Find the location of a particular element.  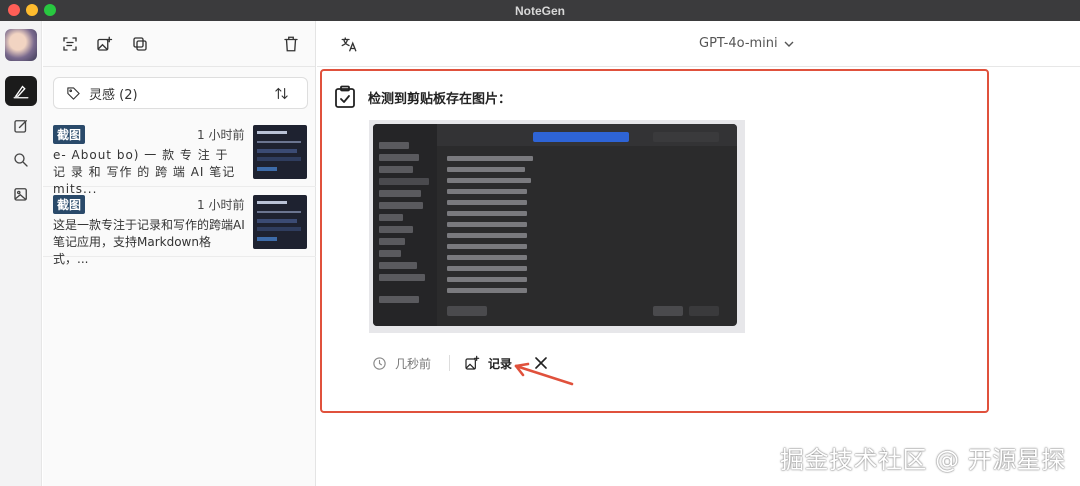

minimize-window-button is located at coordinates (32, 10).